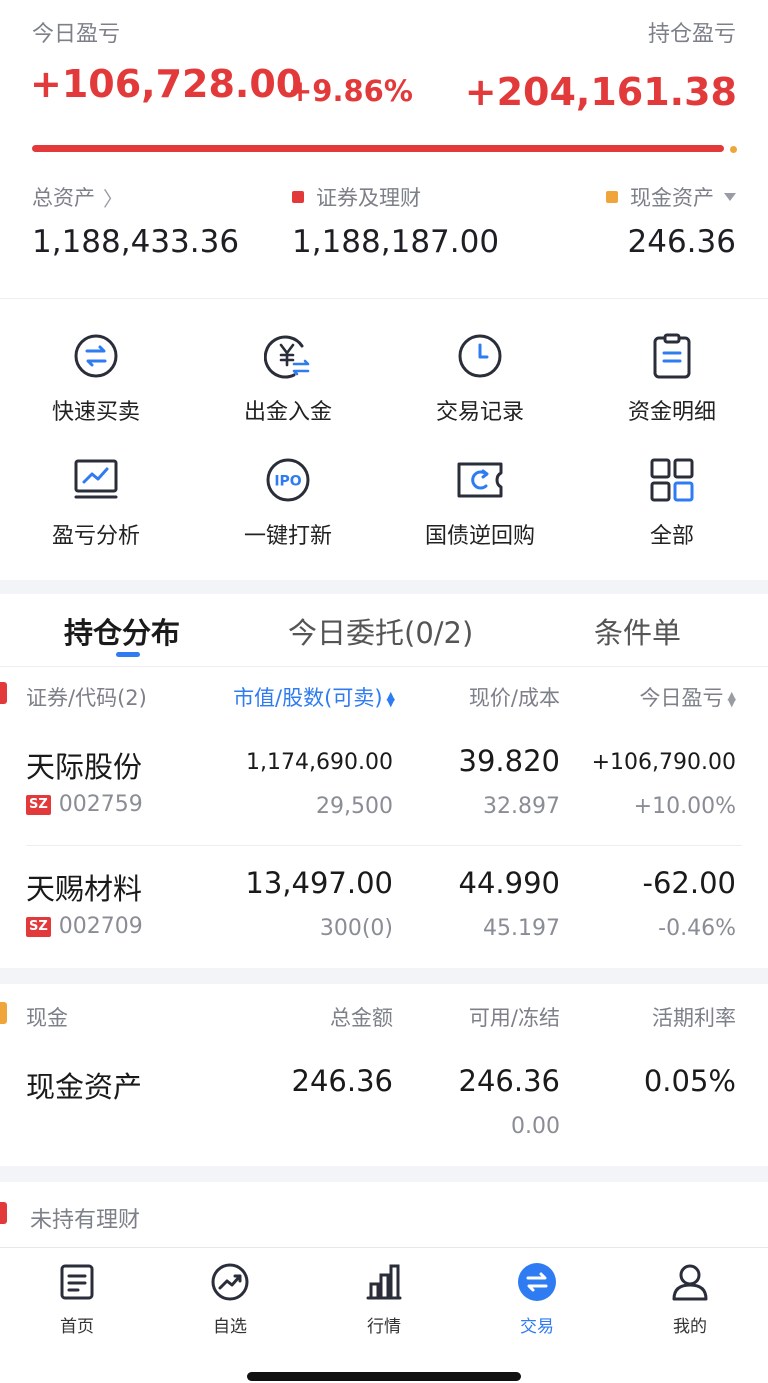 This screenshot has width=768, height=1383. I want to click on tab-holdings: 持仓分布, so click(122, 631).